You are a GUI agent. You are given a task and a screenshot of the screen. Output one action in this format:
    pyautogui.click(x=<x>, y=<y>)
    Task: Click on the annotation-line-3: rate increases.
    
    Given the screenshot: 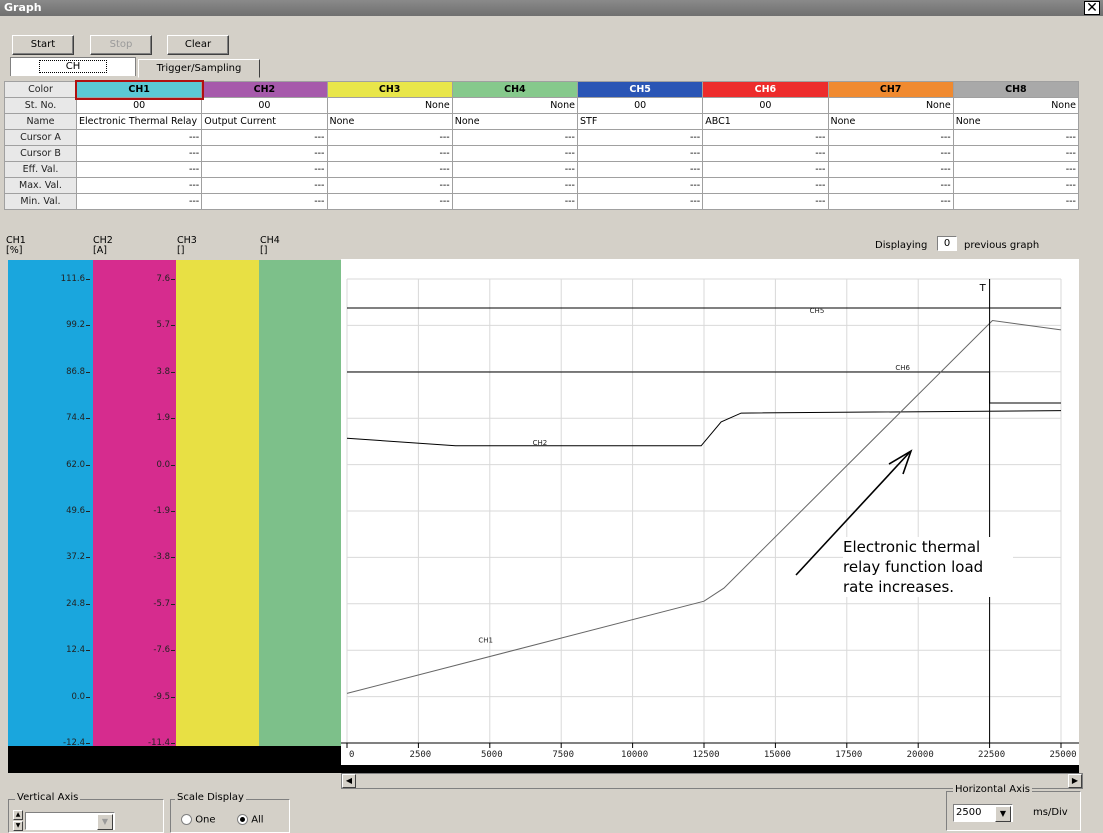 What is the action you would take?
    pyautogui.click(x=899, y=587)
    